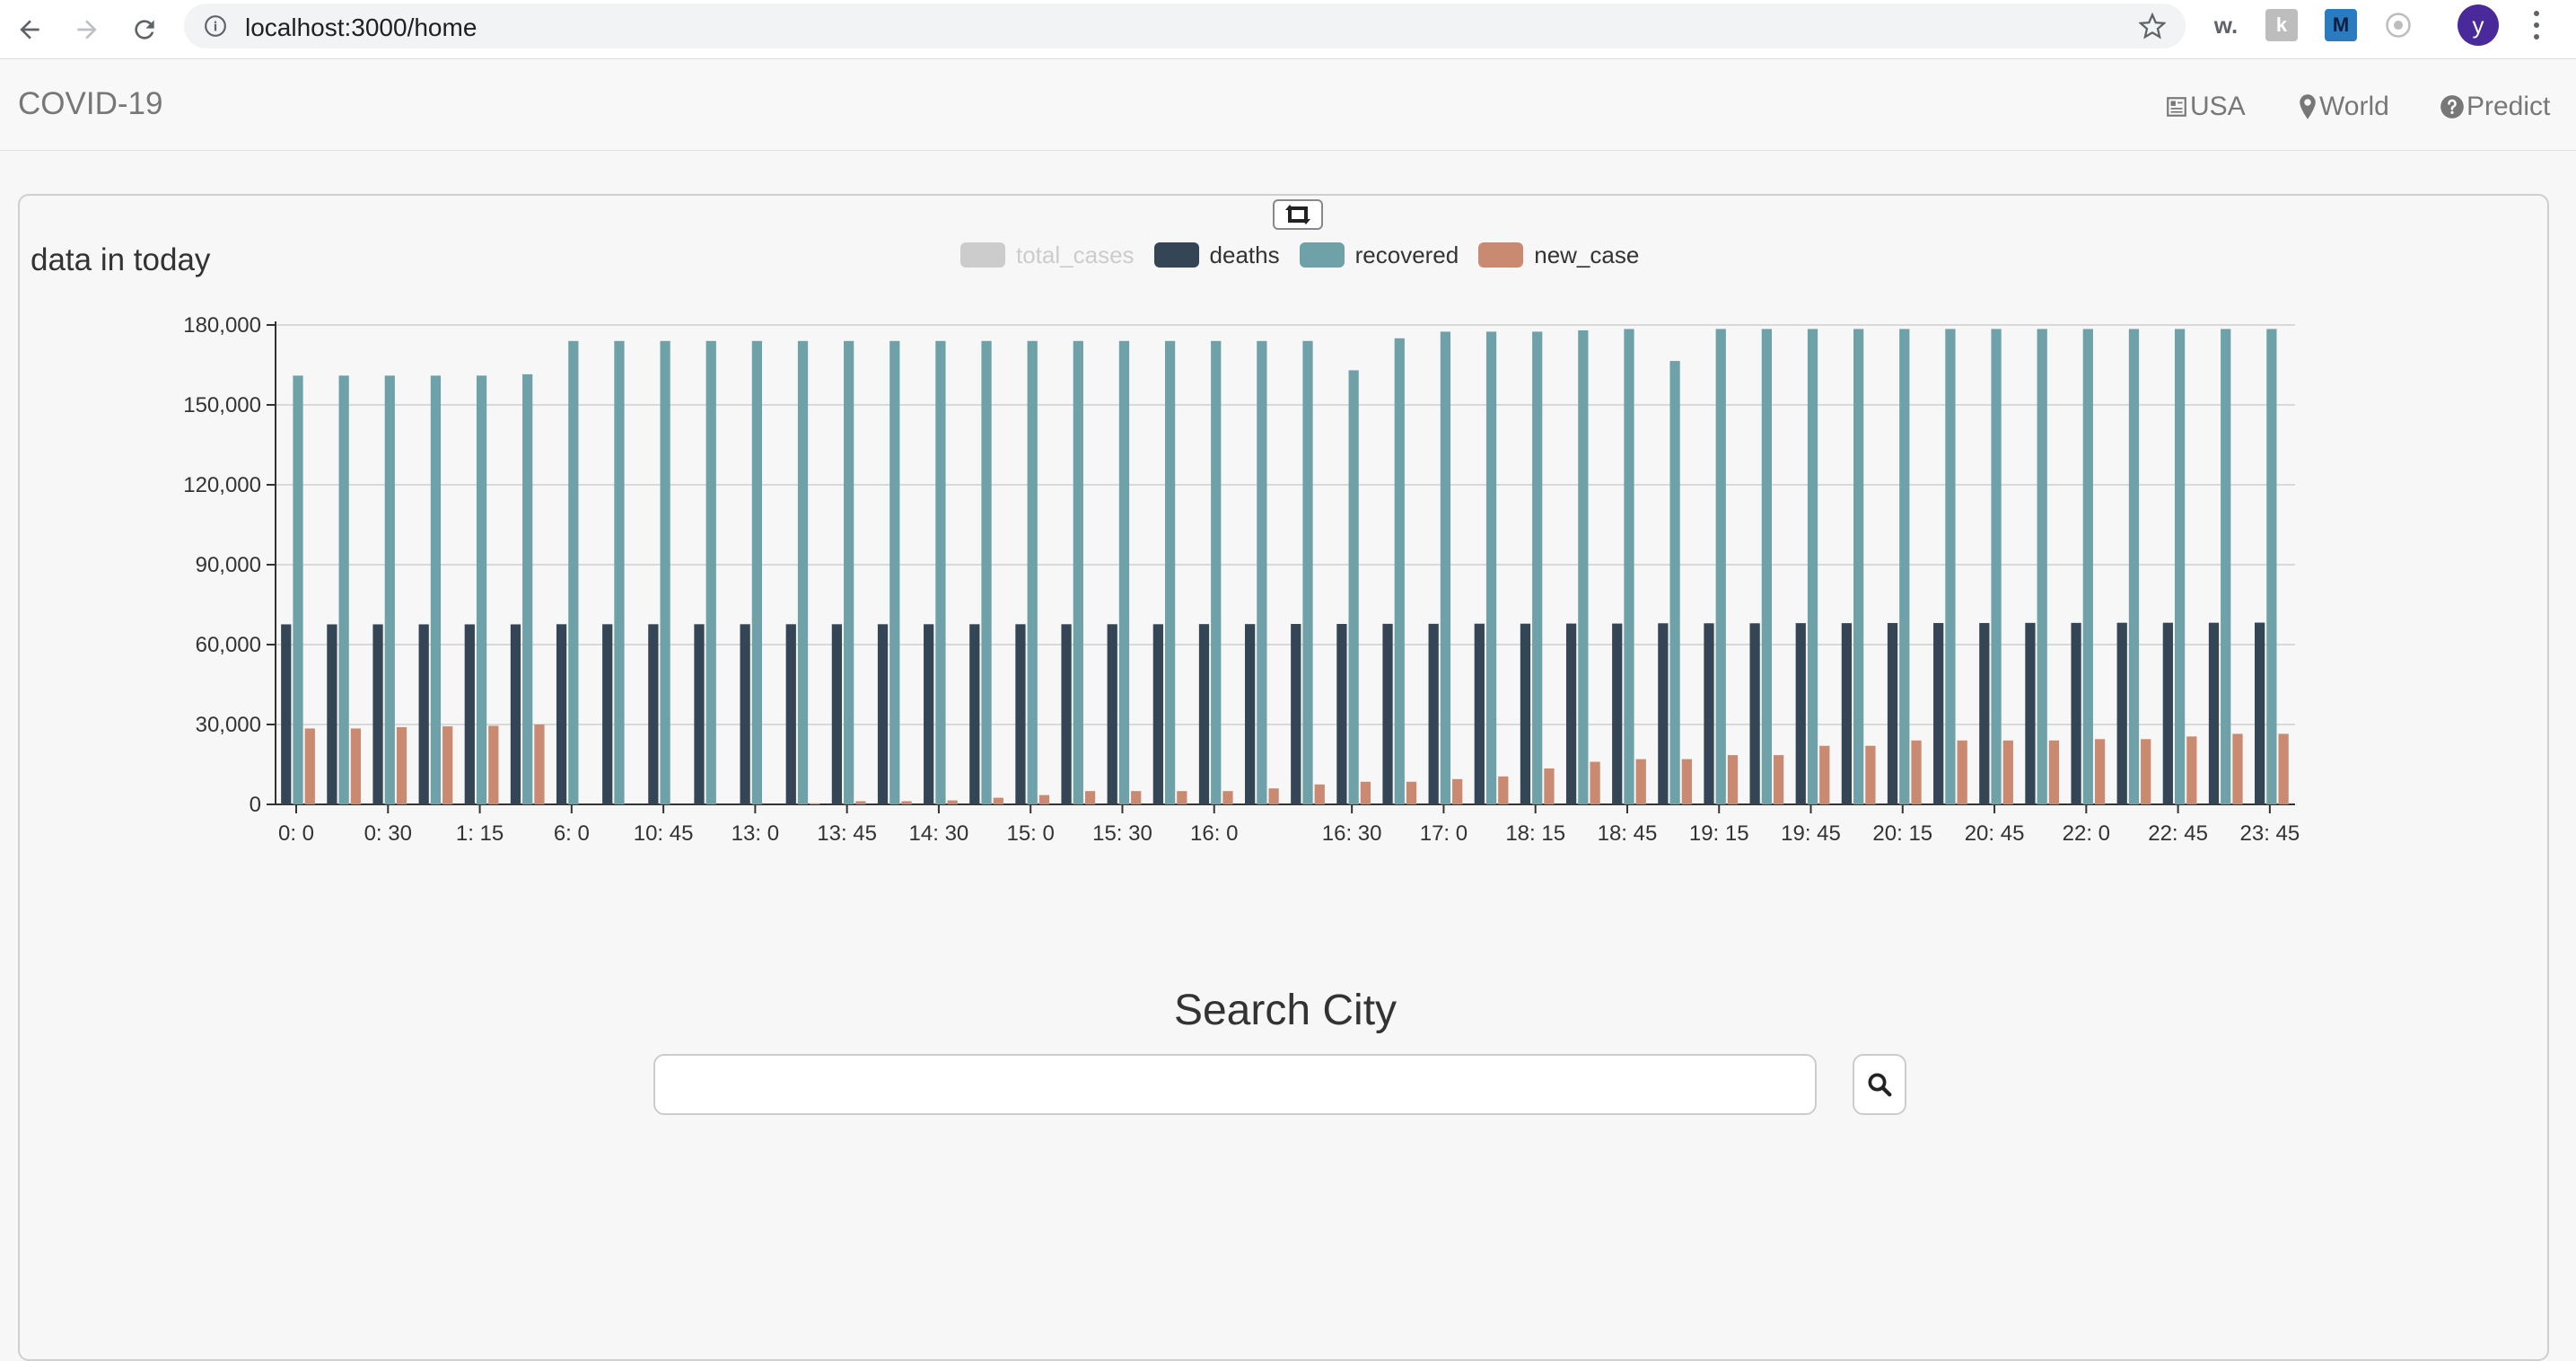  I want to click on reload-button, so click(144, 30).